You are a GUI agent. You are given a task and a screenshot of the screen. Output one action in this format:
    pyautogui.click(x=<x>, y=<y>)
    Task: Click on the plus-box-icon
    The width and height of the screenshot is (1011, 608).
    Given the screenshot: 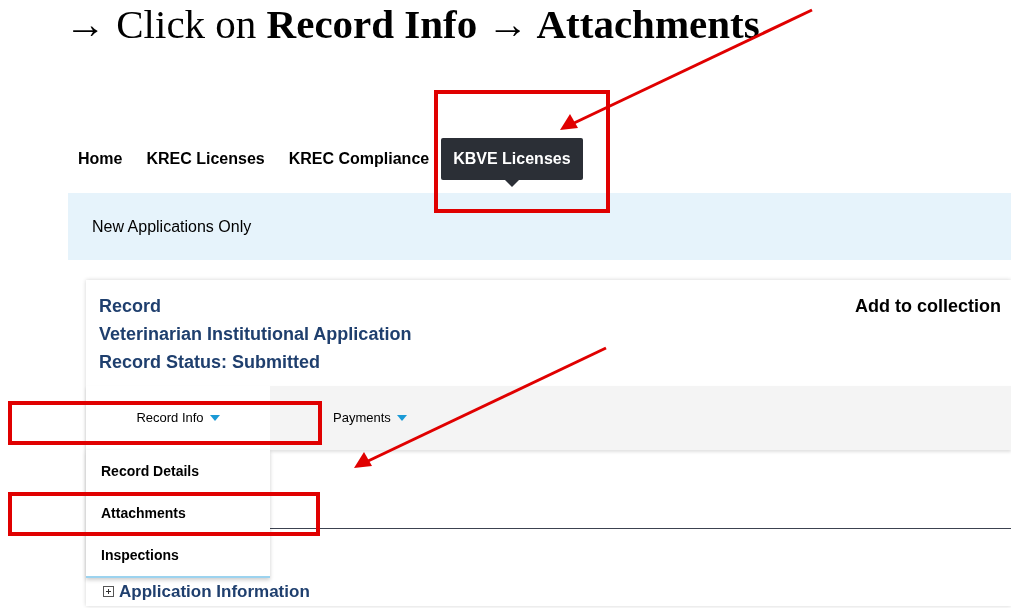 What is the action you would take?
    pyautogui.click(x=108, y=592)
    